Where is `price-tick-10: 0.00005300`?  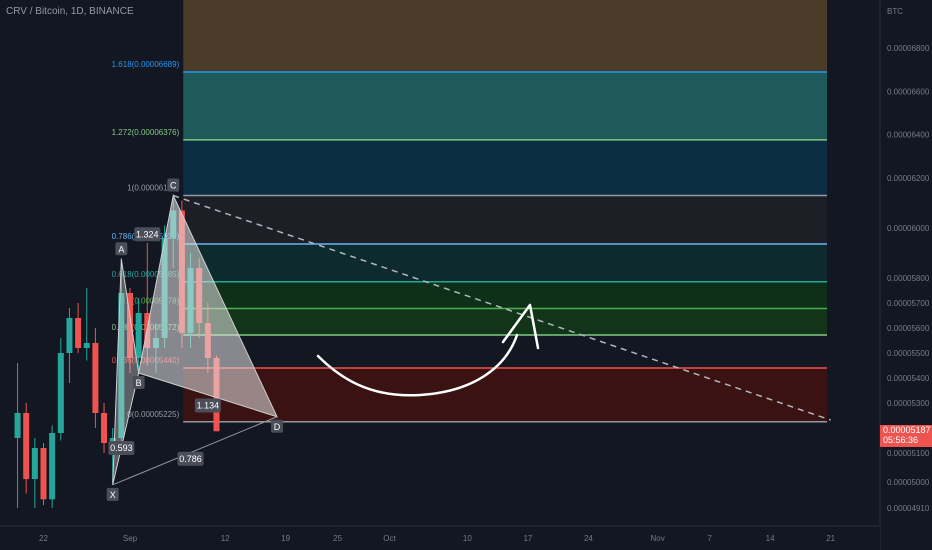
price-tick-10: 0.00005300 is located at coordinates (908, 403).